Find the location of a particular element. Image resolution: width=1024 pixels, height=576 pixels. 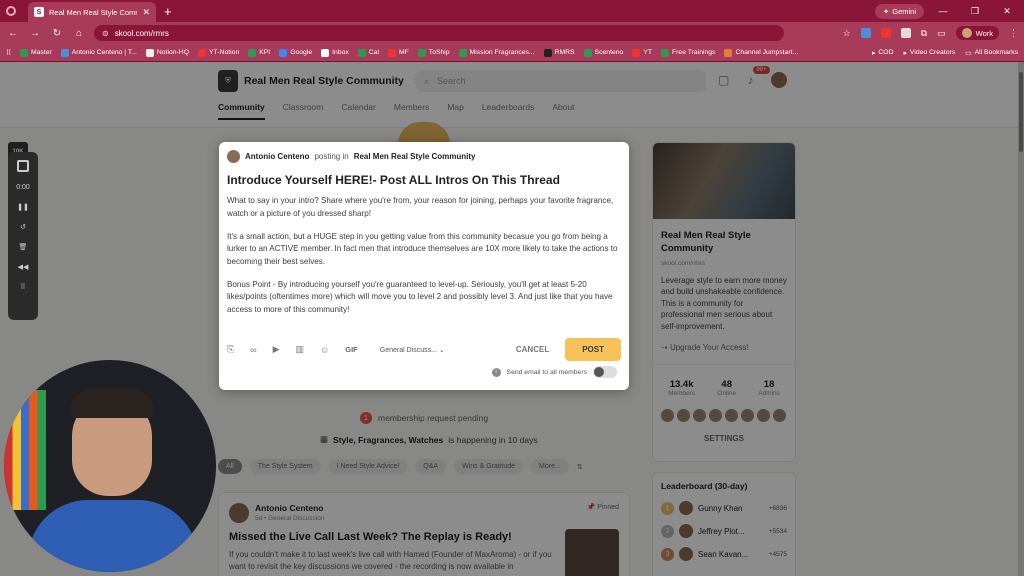

bookmark-item: MF is located at coordinates (398, 52).